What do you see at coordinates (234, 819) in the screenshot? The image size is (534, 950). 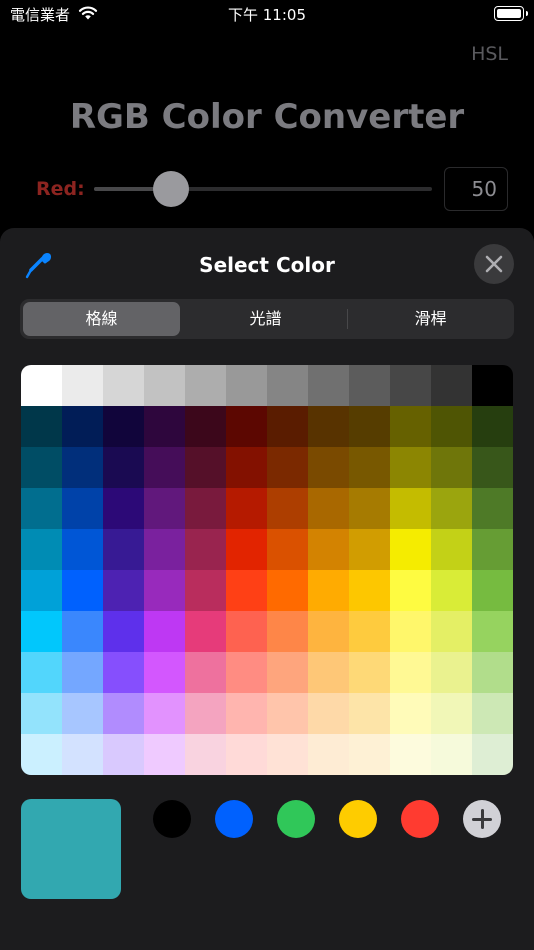 I see `preset-blue` at bounding box center [234, 819].